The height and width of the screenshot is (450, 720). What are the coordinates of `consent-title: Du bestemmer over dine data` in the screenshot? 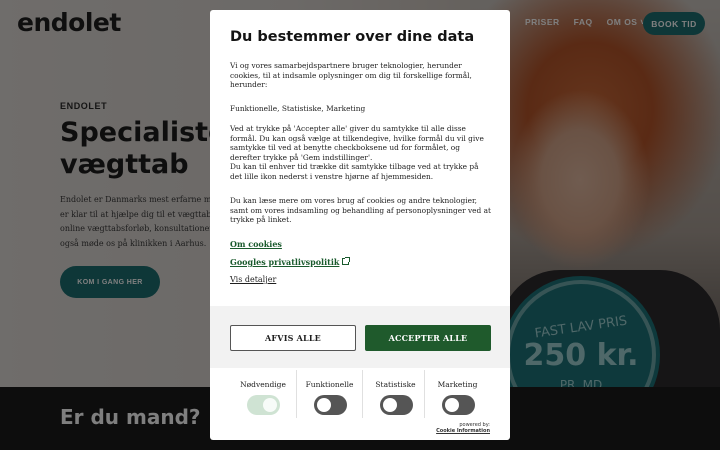 It's located at (352, 37).